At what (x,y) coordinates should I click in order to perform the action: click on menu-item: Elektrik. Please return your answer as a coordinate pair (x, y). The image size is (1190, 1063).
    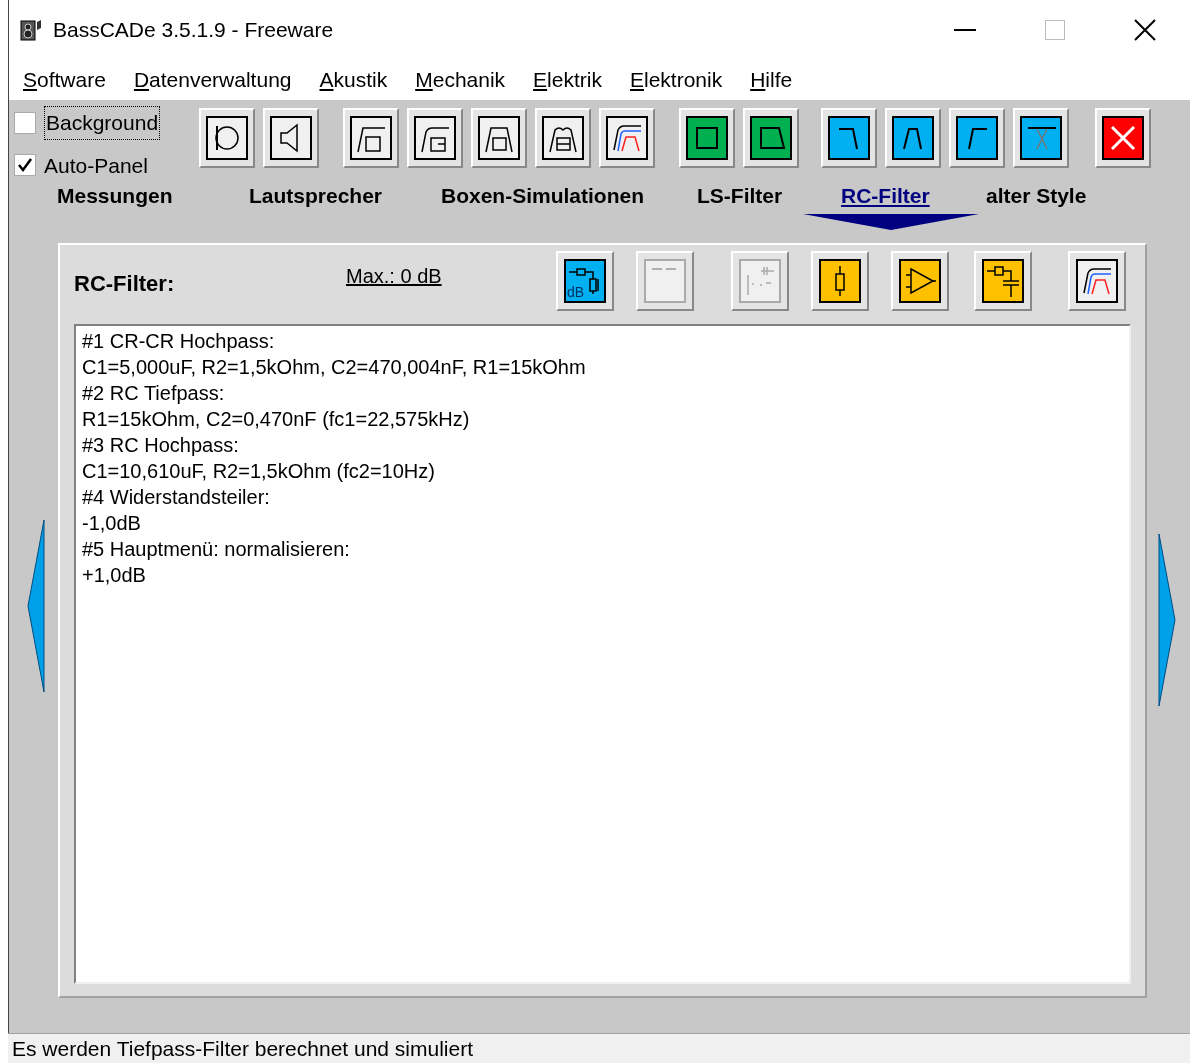
    Looking at the image, I should click on (567, 80).